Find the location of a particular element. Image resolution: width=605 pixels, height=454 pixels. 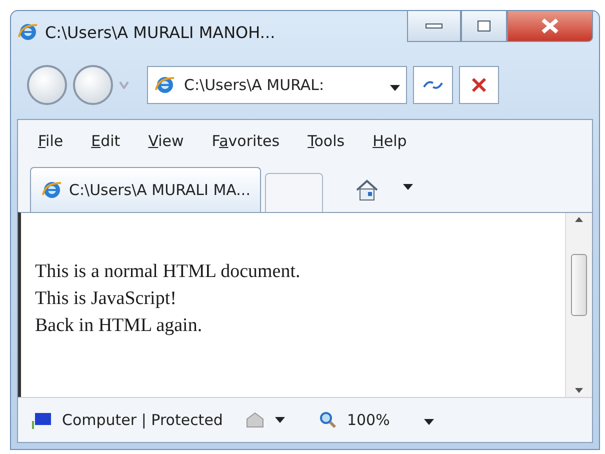

close-icon is located at coordinates (550, 26).